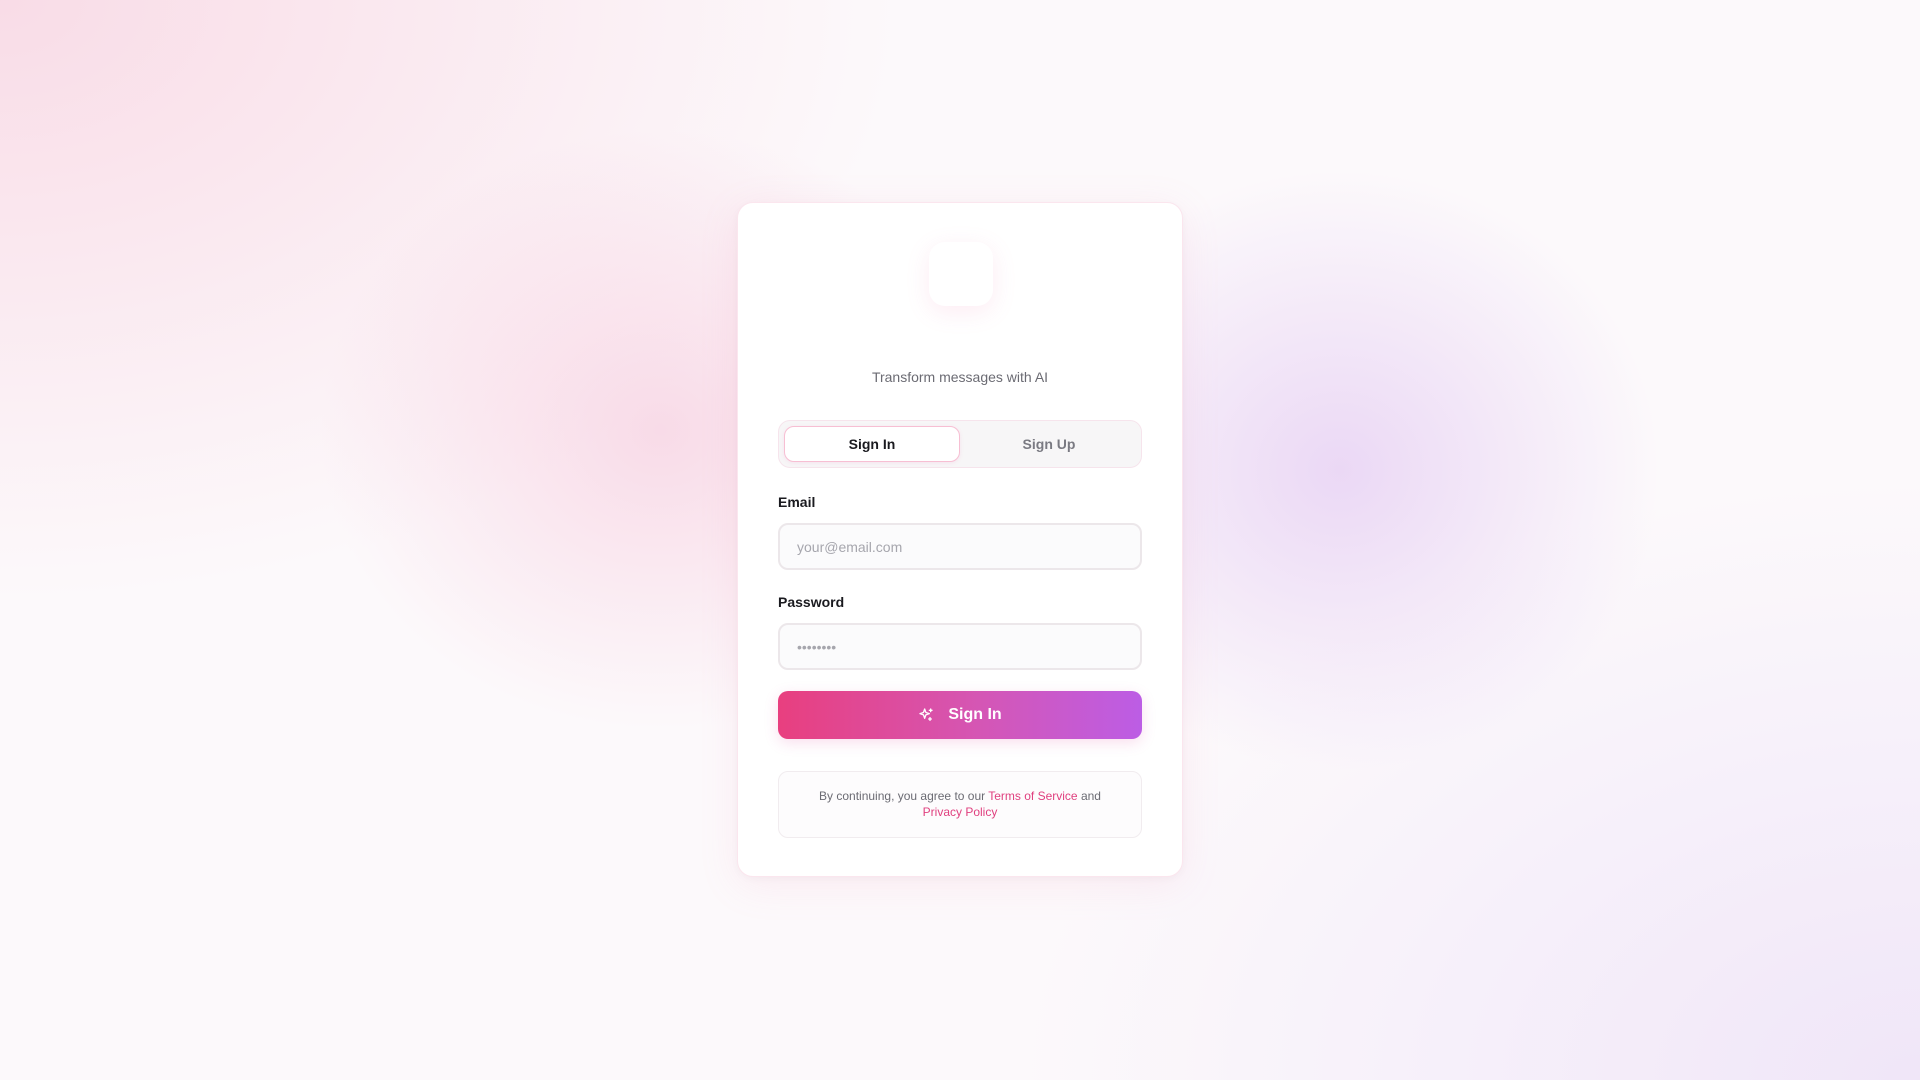 The height and width of the screenshot is (1080, 1920). I want to click on sign-in-button-label: Sign In, so click(975, 714).